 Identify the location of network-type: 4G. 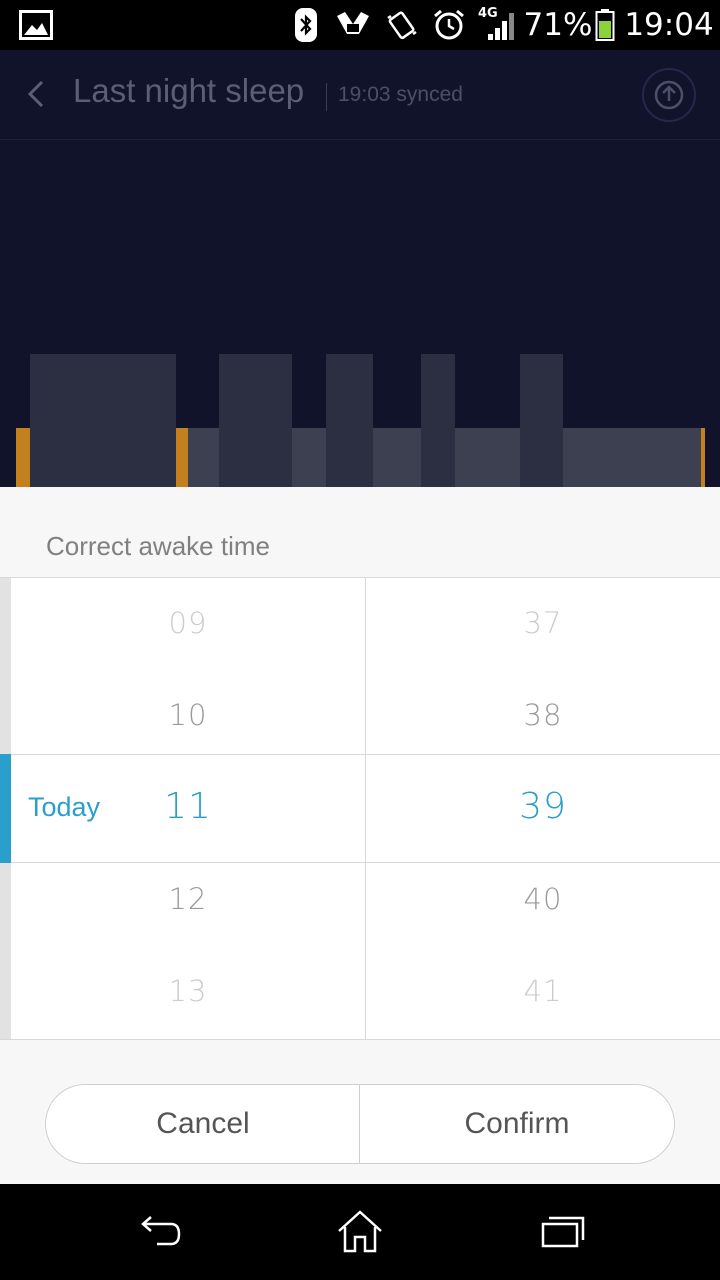
(488, 13).